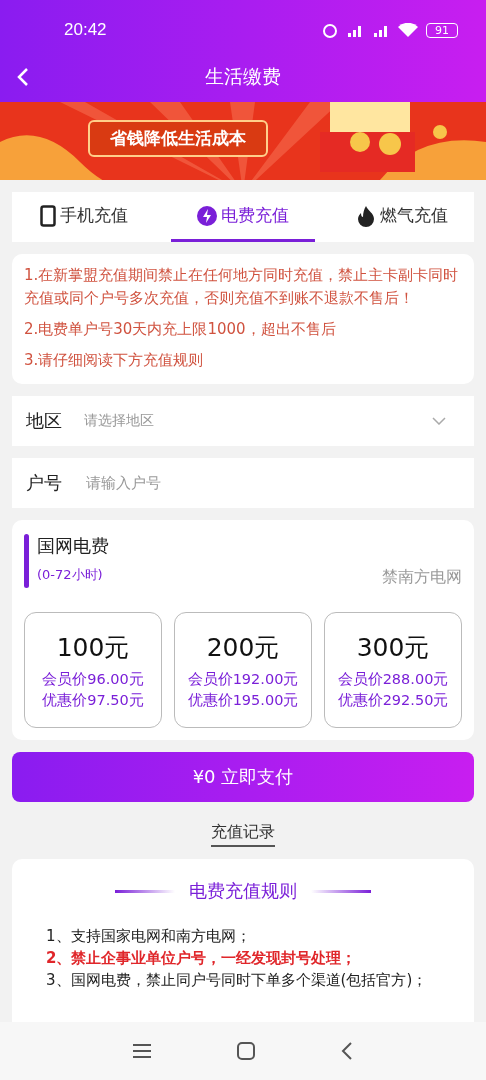 The height and width of the screenshot is (1080, 486). Describe the element at coordinates (26, 561) in the screenshot. I see `accent-bar` at that location.